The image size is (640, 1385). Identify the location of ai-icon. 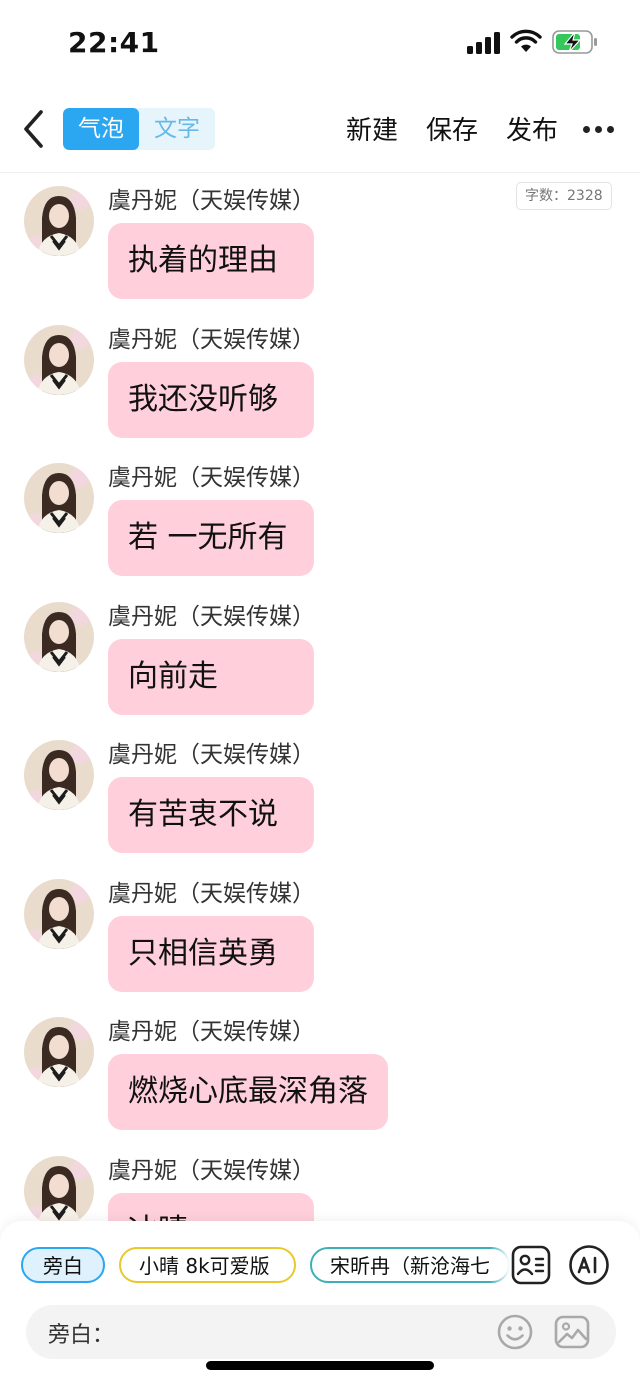
(589, 1265).